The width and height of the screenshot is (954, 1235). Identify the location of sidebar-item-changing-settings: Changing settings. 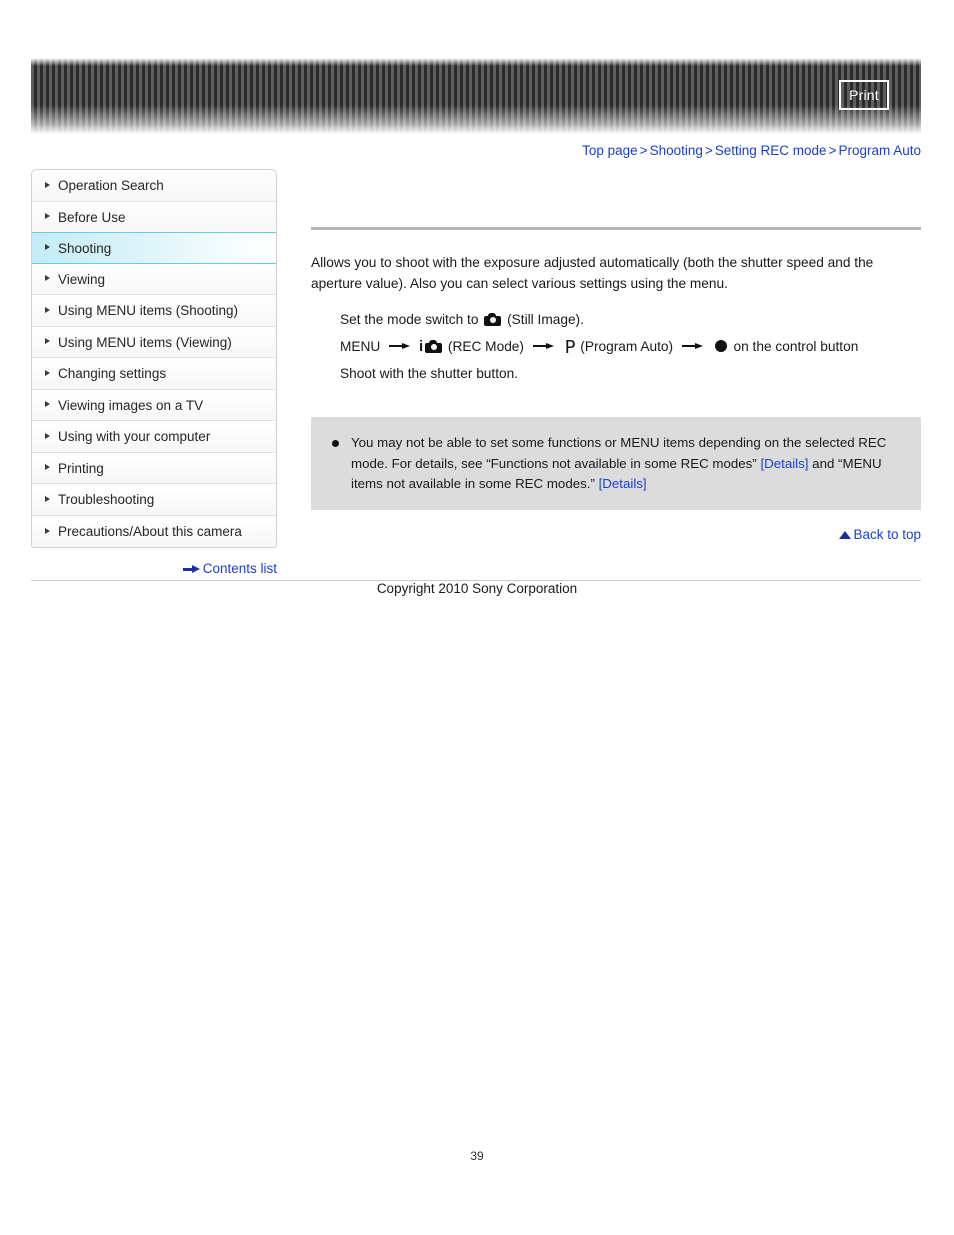
(154, 374).